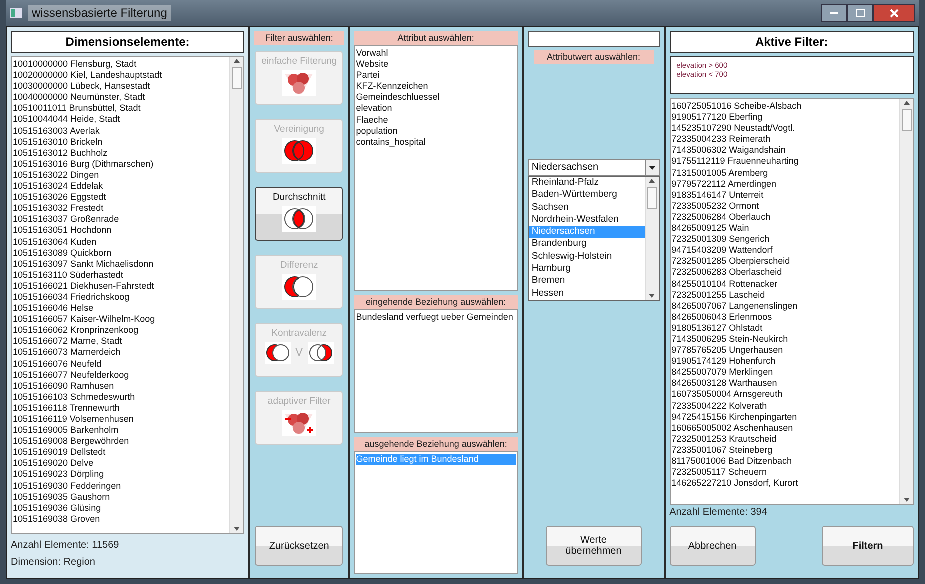 This screenshot has width=925, height=584. What do you see at coordinates (120, 176) in the screenshot?
I see `list-item: 10515163022 Dingen` at bounding box center [120, 176].